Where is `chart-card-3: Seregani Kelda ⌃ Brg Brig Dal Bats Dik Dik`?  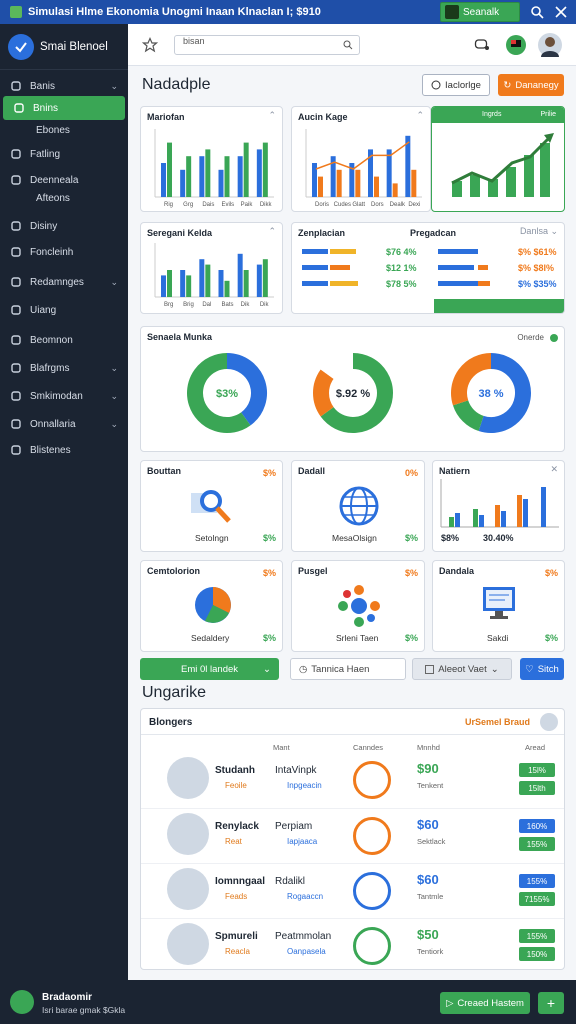
chart-card-3: Seregani Kelda ⌃ Brg Brig Dal Bats Dik Dik is located at coordinates (211, 268).